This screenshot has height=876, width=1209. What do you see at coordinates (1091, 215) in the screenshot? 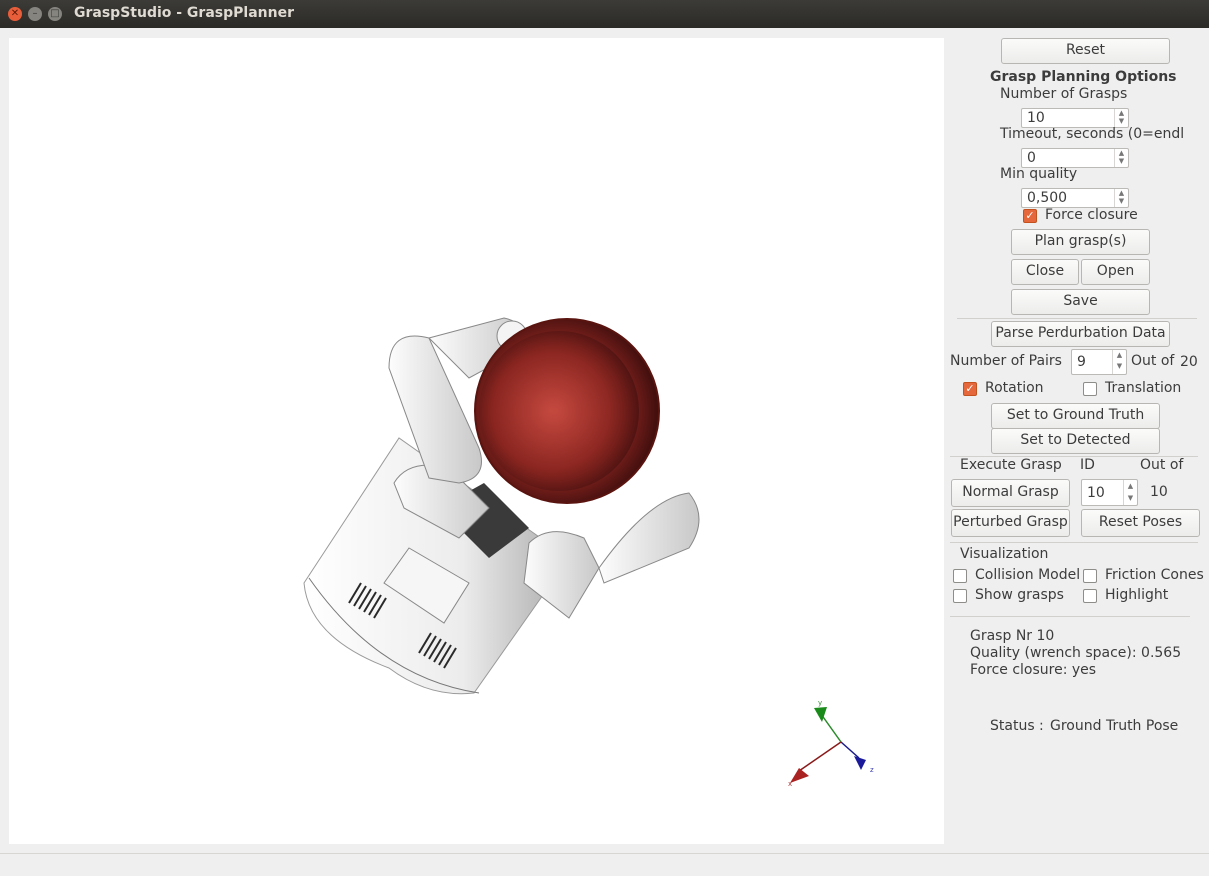
I see `force-closure-label: Force closure` at bounding box center [1091, 215].